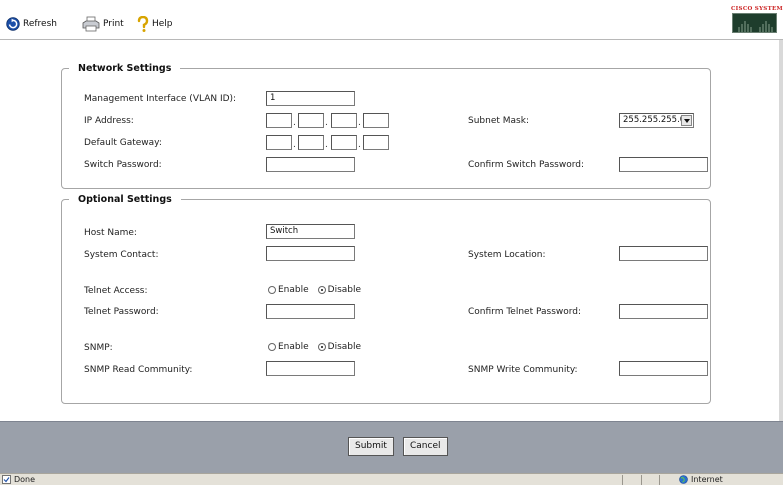 Image resolution: width=783 pixels, height=485 pixels. I want to click on telnet-disable-radio, so click(321, 290).